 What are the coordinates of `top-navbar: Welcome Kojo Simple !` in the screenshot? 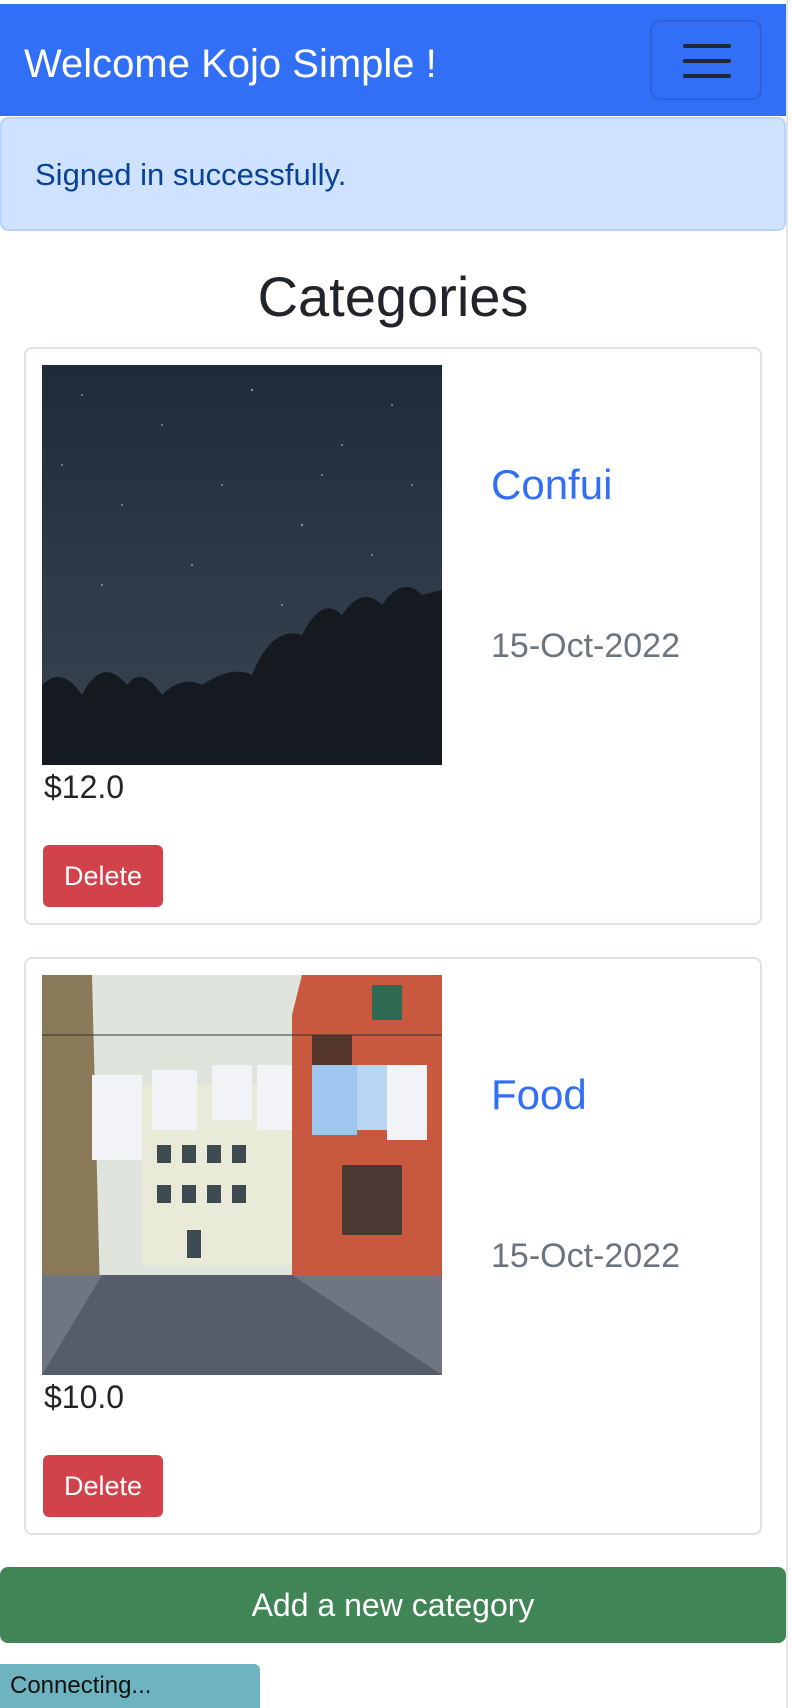 It's located at (393, 60).